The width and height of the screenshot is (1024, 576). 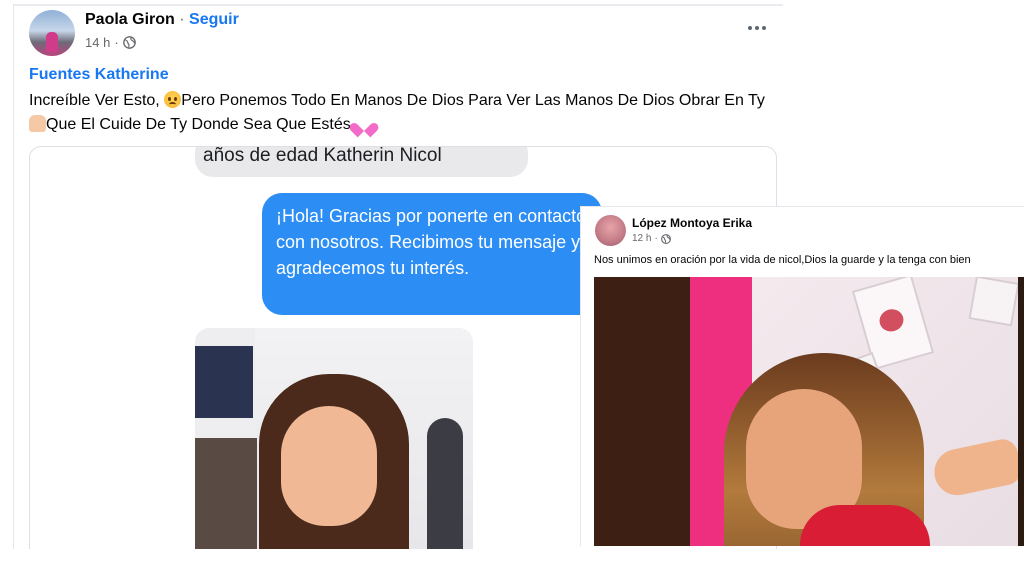 I want to click on frame-art, so click(x=891, y=320).